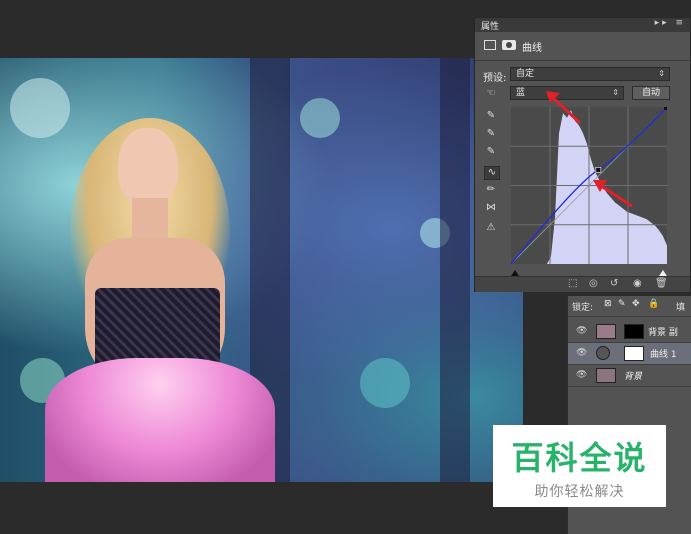  I want to click on layer-row: 👁 背景, so click(629, 376).